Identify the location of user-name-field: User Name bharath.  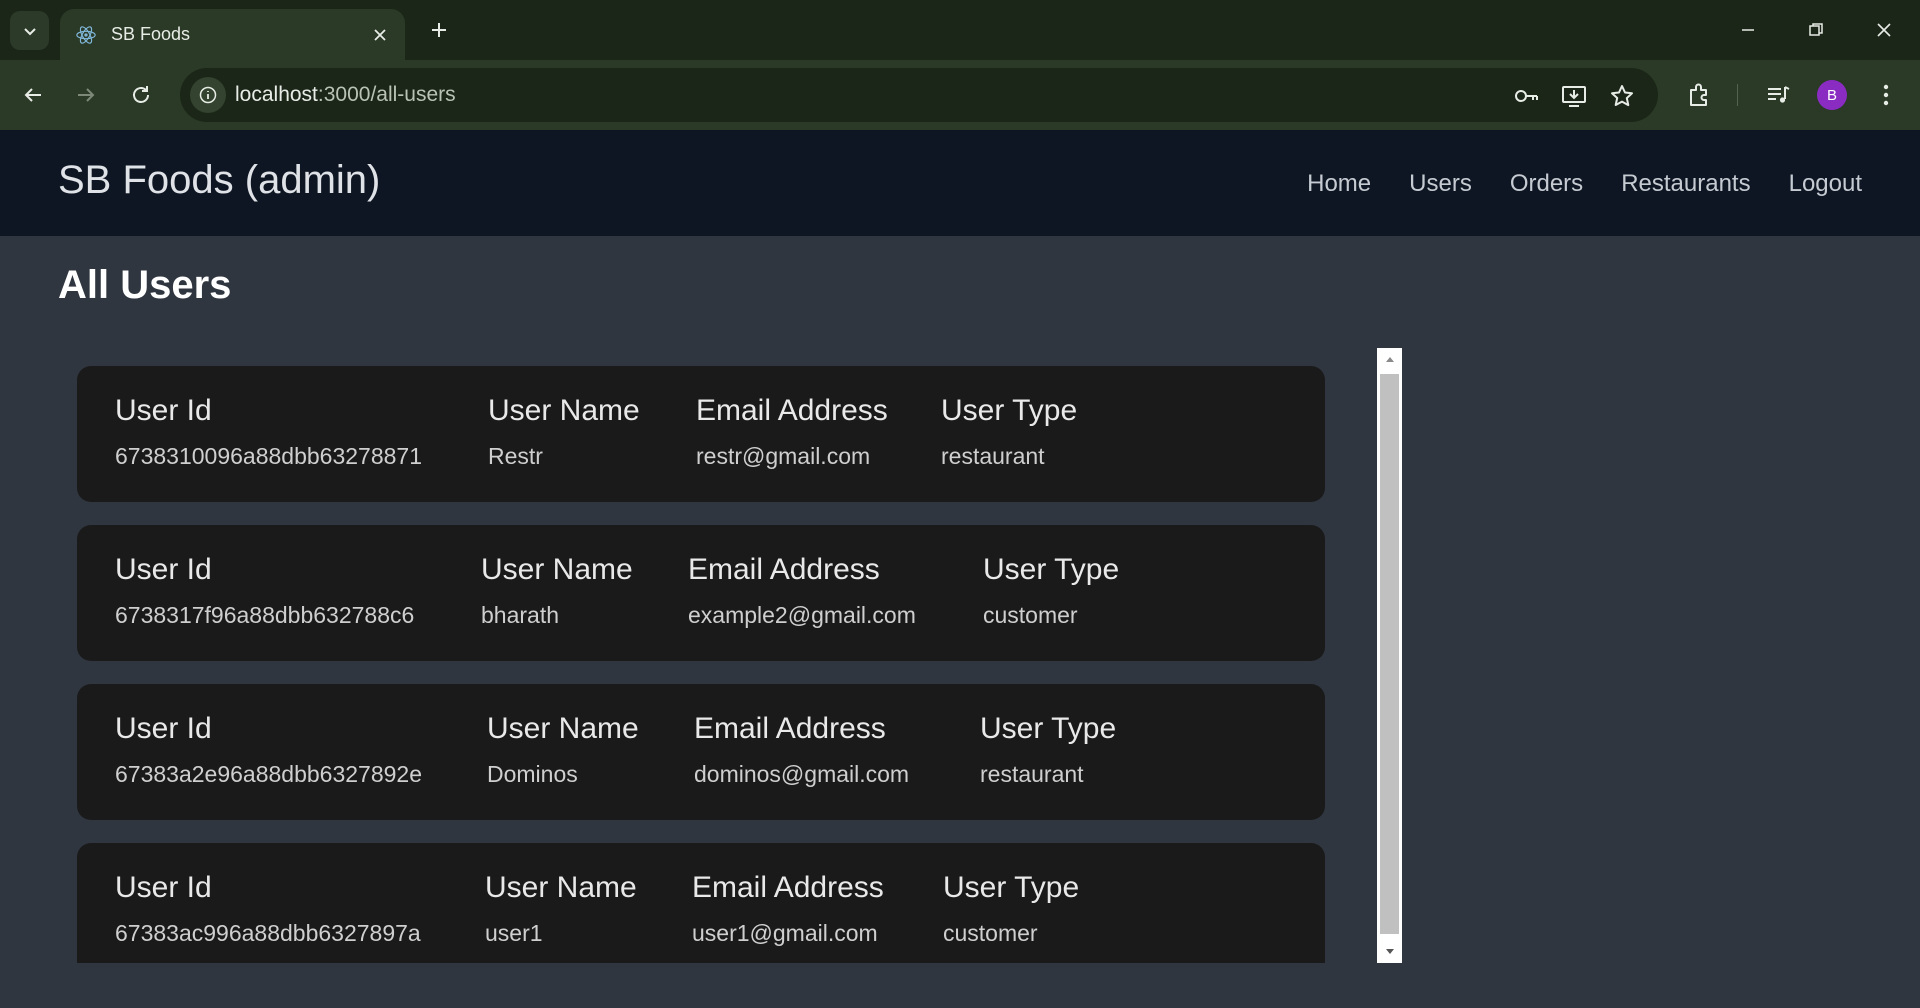
(557, 590).